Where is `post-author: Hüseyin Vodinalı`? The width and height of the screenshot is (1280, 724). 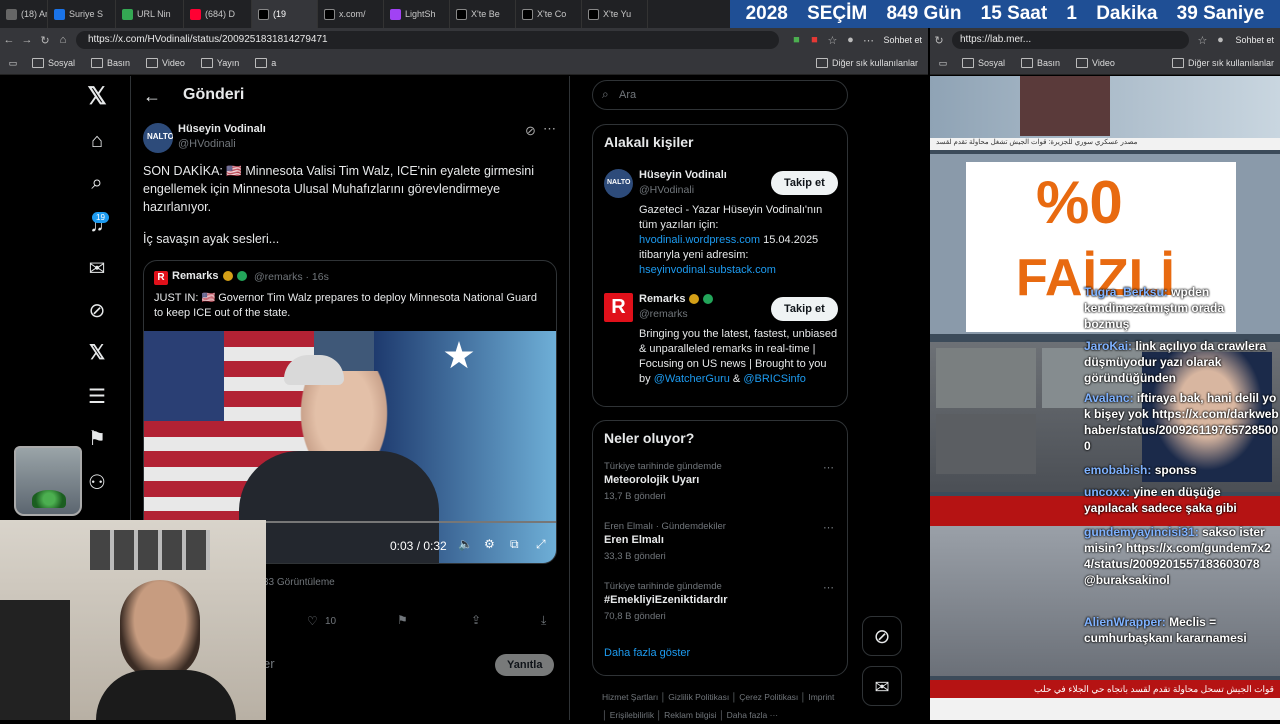
post-author: Hüseyin Vodinalı is located at coordinates (222, 129).